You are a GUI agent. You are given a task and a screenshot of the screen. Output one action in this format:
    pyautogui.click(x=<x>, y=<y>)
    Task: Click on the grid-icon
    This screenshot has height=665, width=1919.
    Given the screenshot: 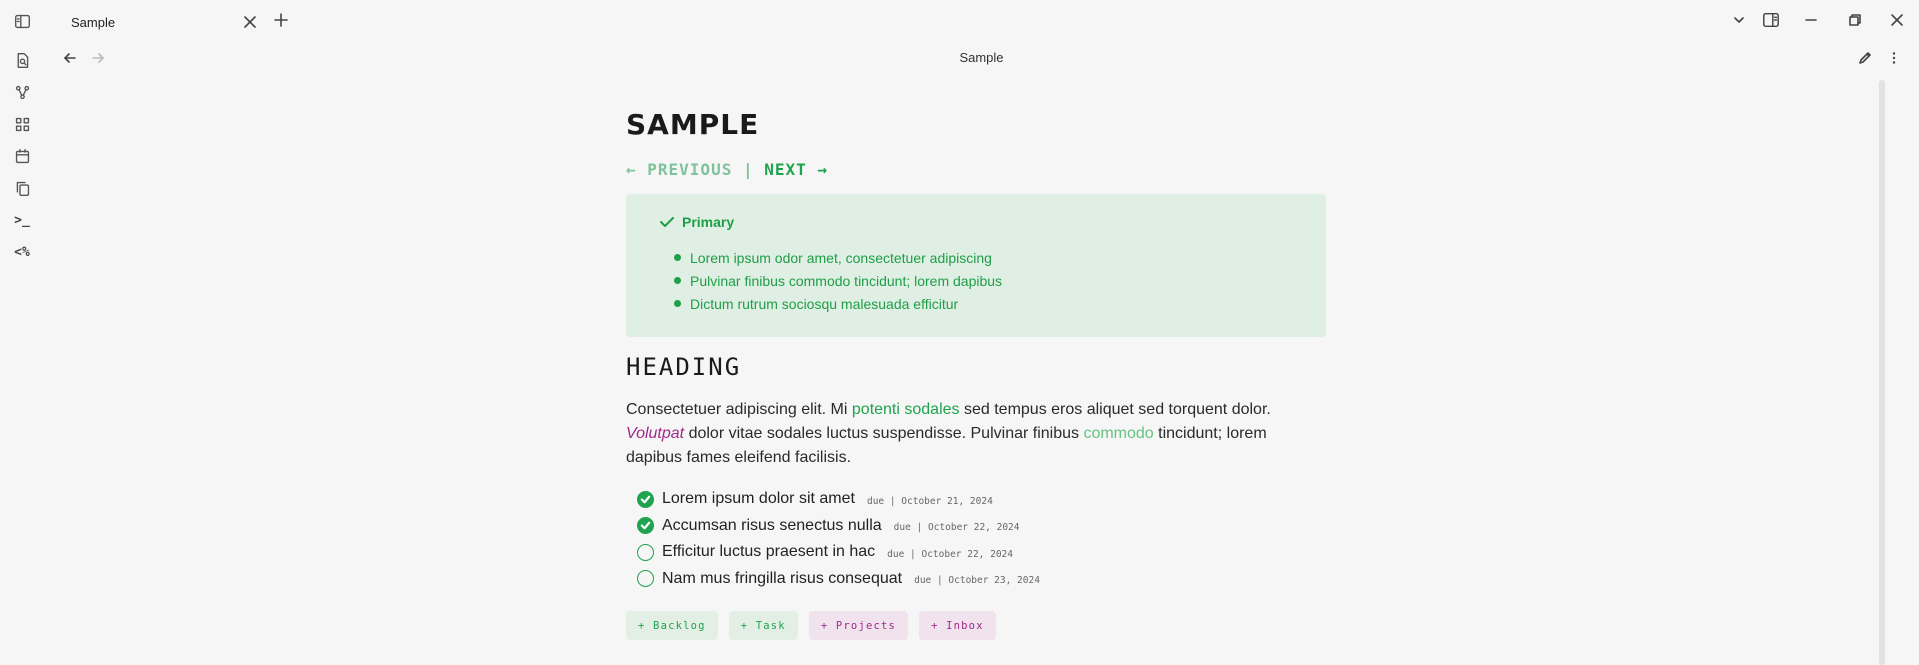 What is the action you would take?
    pyautogui.click(x=22, y=124)
    